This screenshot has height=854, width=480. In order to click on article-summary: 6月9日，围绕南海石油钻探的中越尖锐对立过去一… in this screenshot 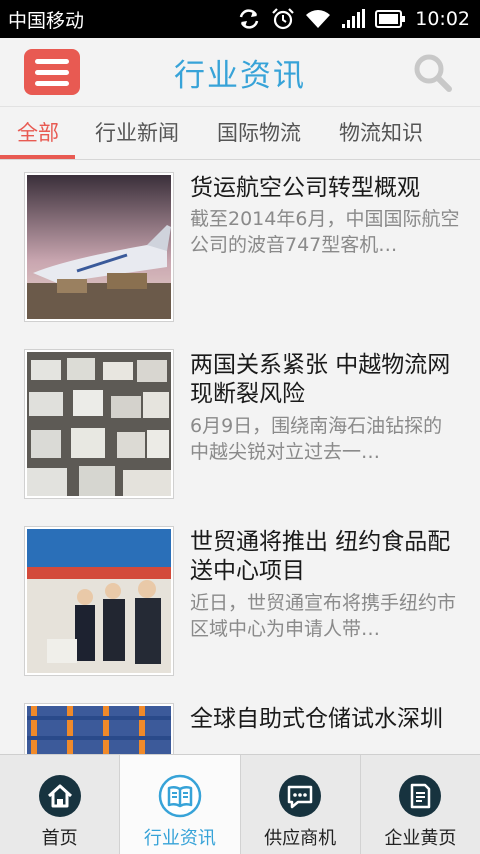, I will do `click(316, 439)`.